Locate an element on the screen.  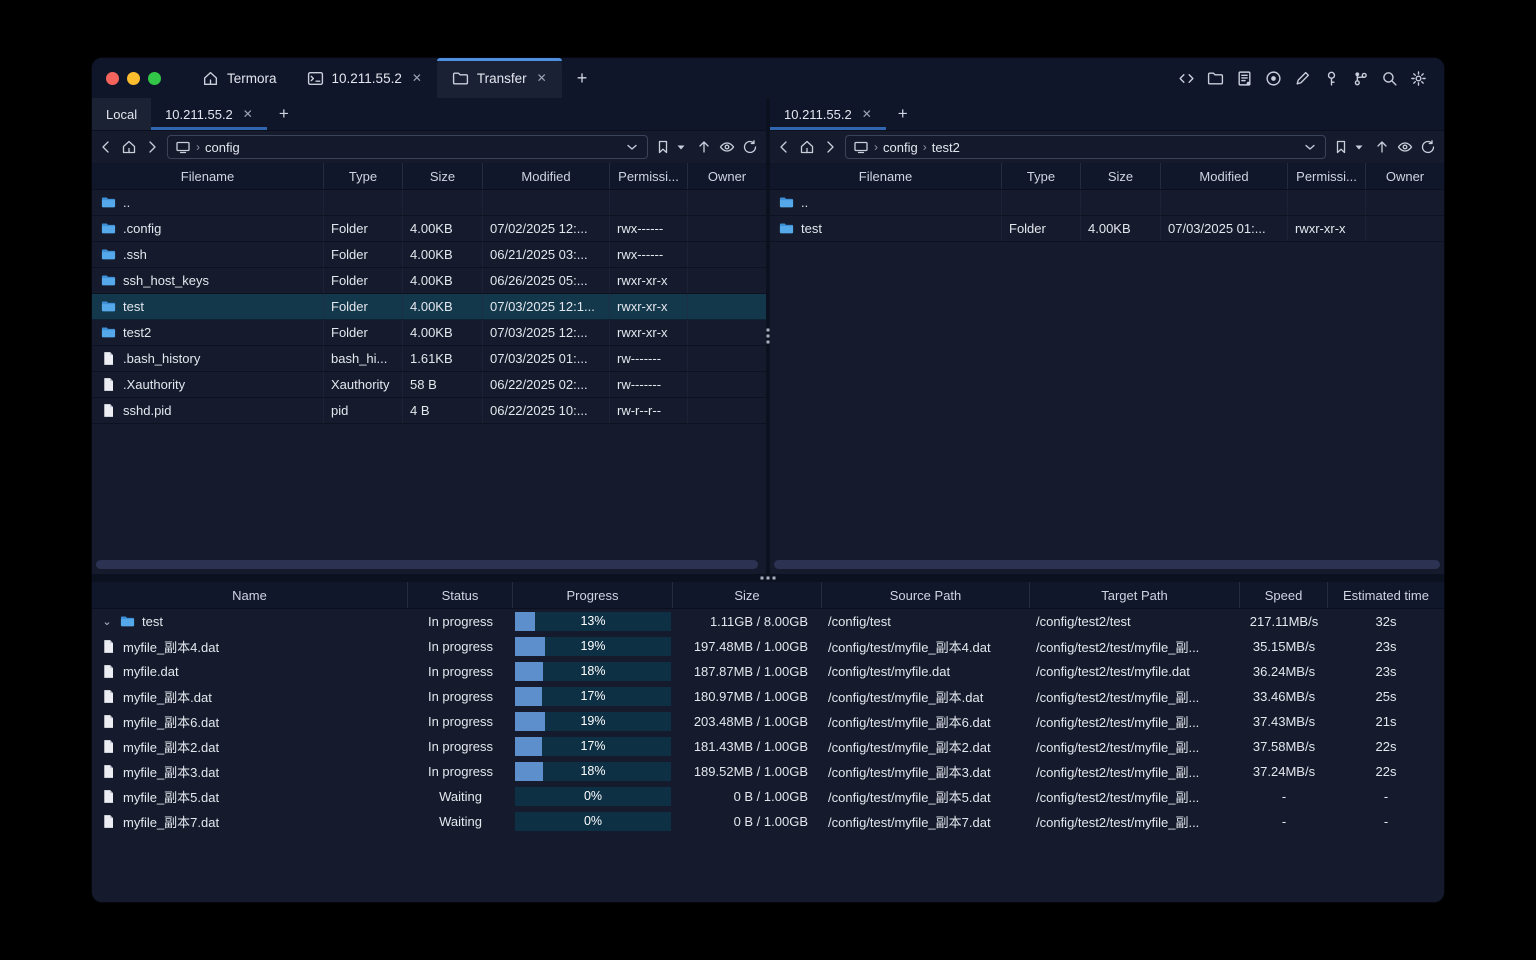
maximize-window-button is located at coordinates (154, 78).